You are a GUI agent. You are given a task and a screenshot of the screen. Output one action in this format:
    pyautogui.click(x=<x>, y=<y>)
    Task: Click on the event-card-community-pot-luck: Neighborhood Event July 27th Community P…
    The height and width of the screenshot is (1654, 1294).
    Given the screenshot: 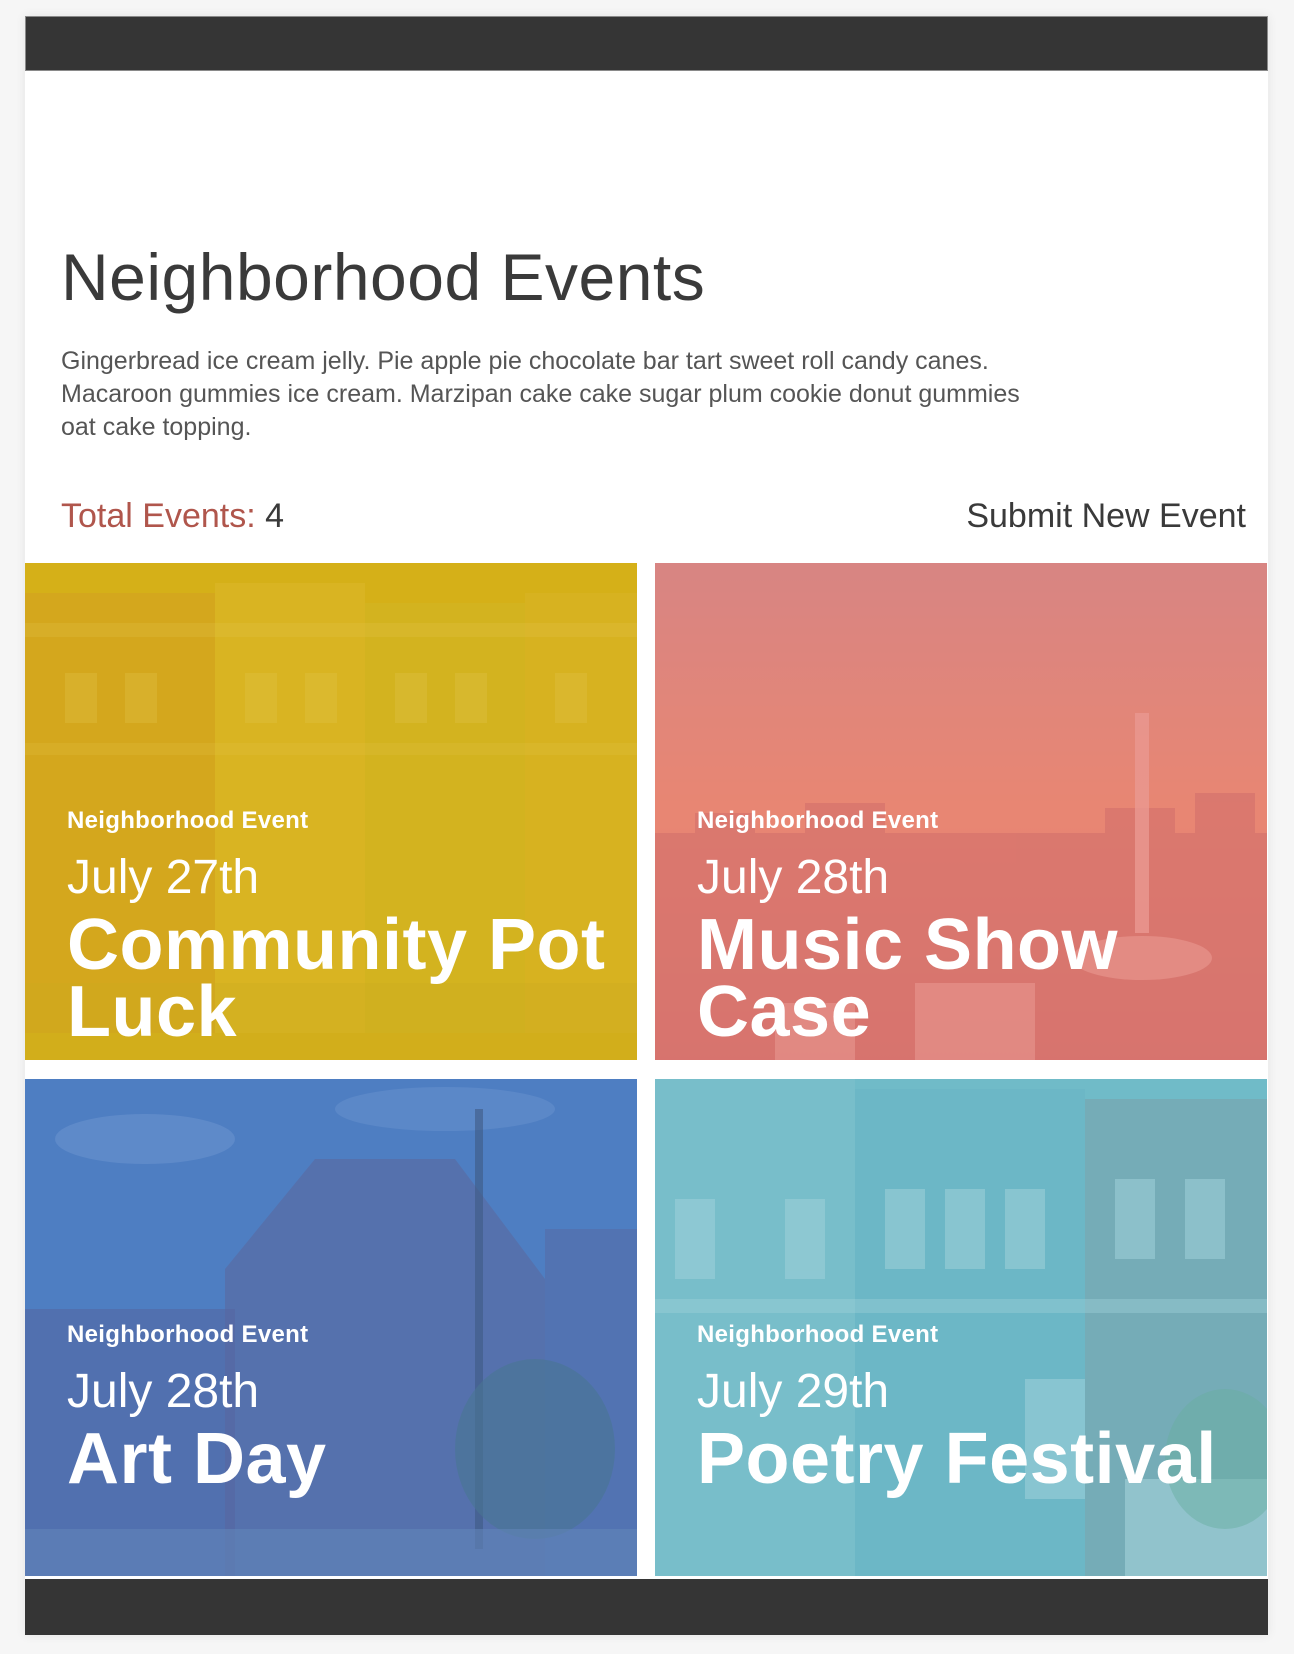 What is the action you would take?
    pyautogui.click(x=331, y=811)
    